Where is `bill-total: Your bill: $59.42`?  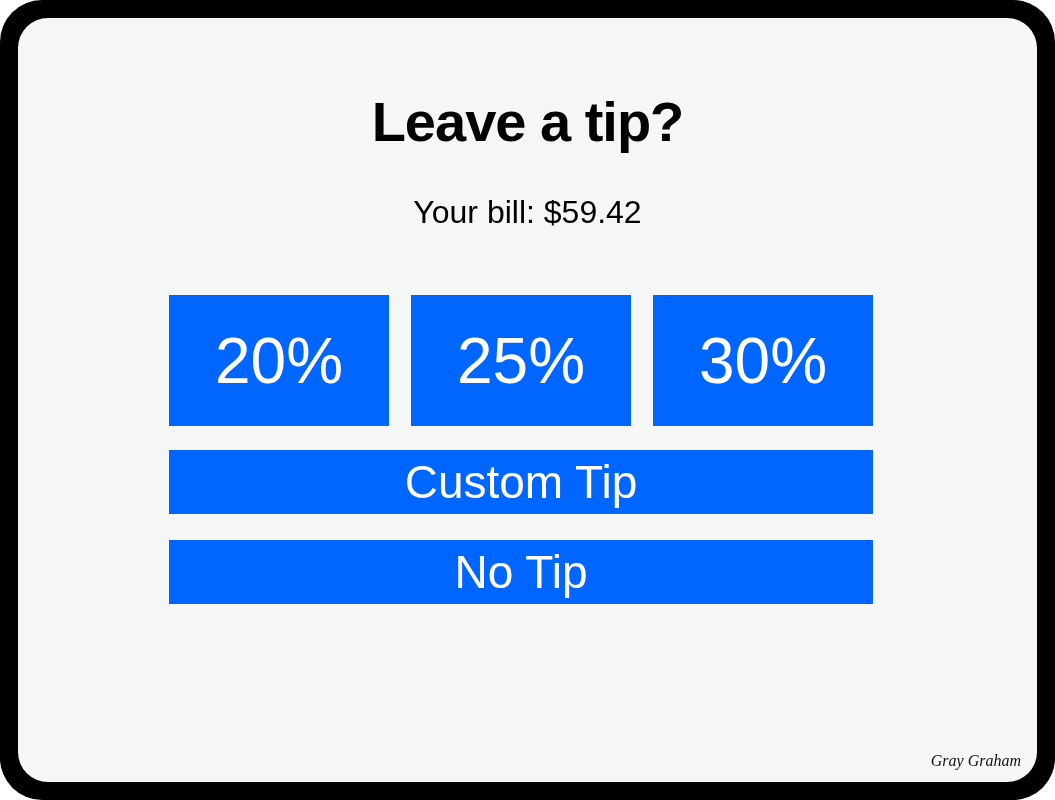 bill-total: Your bill: $59.42 is located at coordinates (527, 212).